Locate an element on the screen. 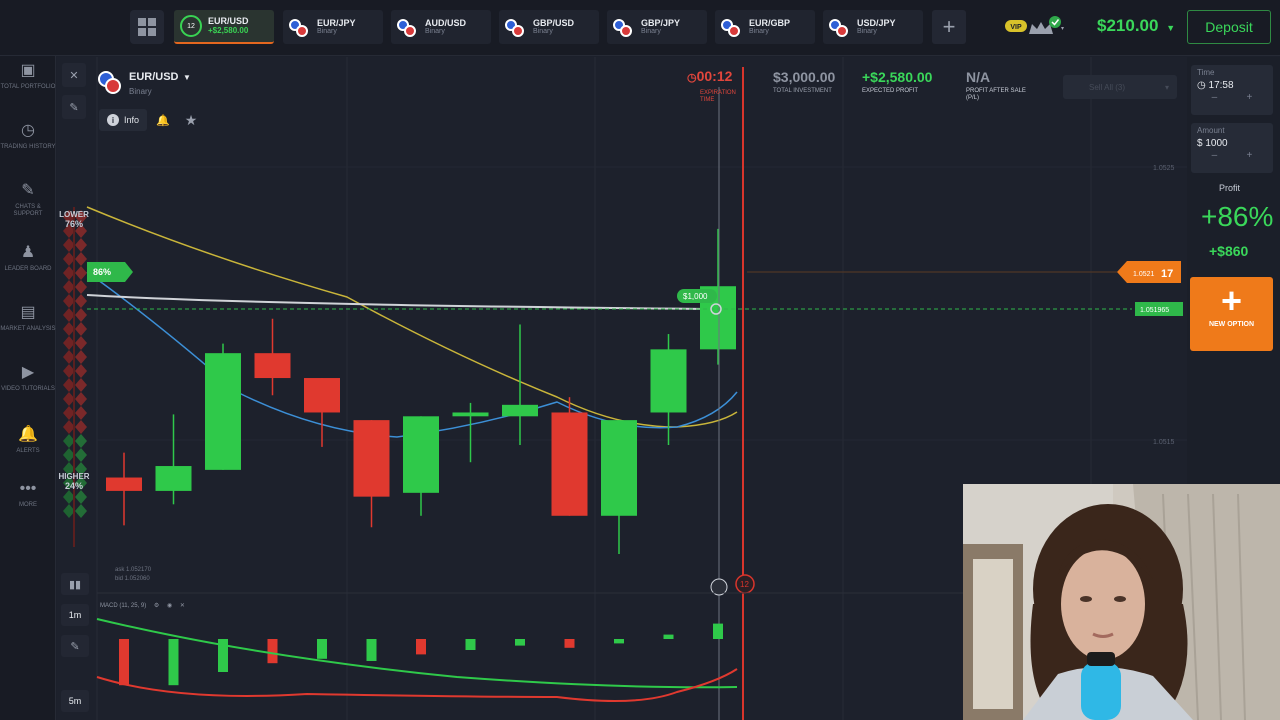 This screenshot has height=720, width=1280. total-investment: $3,000.00 TOTAL INVESTMENT is located at coordinates (804, 82).